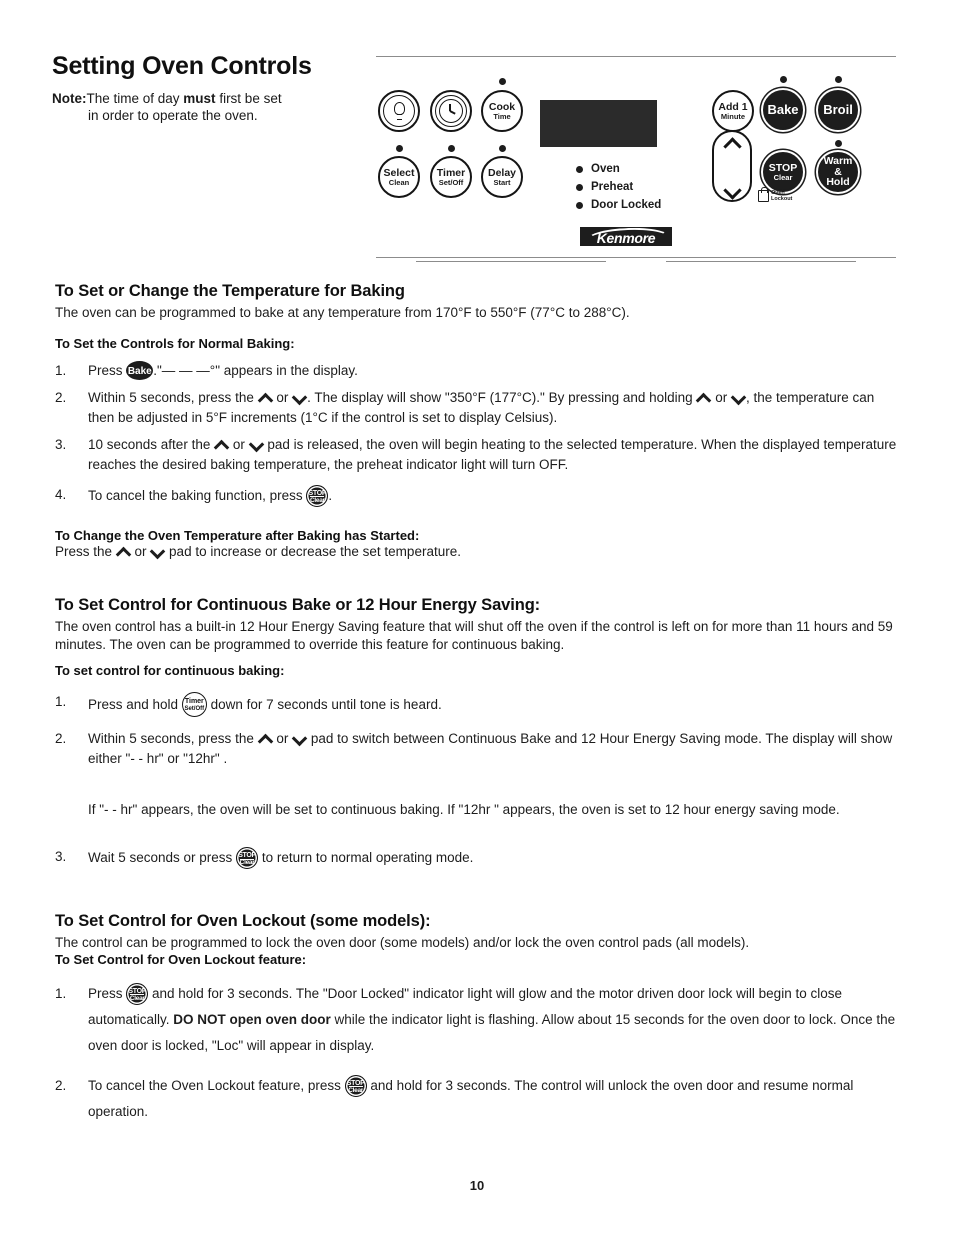 This screenshot has height=1235, width=954. Describe the element at coordinates (636, 259) in the screenshot. I see `panel-bottom-rule` at that location.